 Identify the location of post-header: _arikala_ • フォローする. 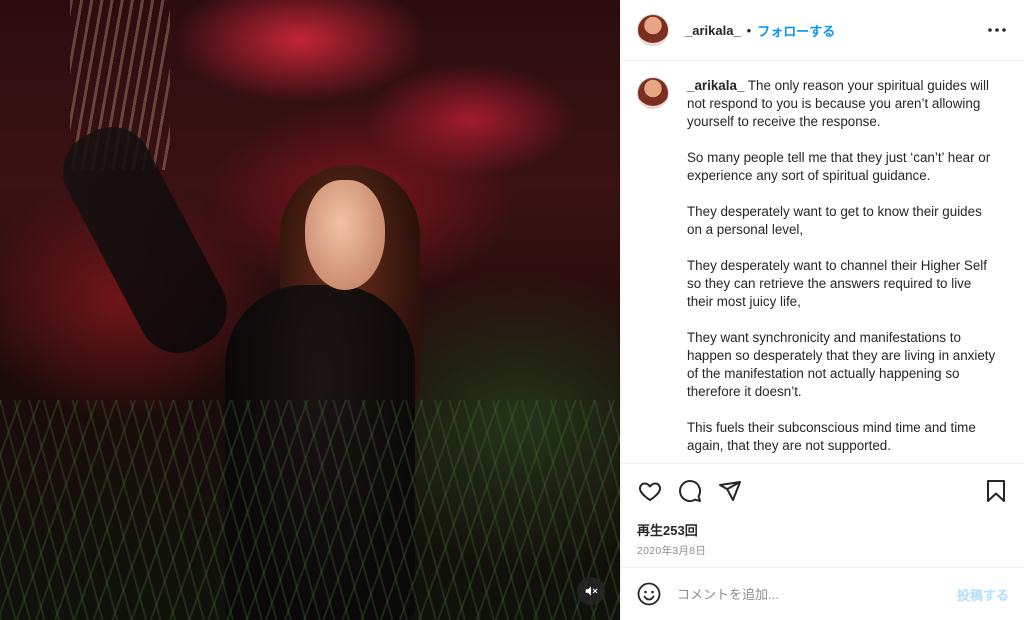
(822, 30).